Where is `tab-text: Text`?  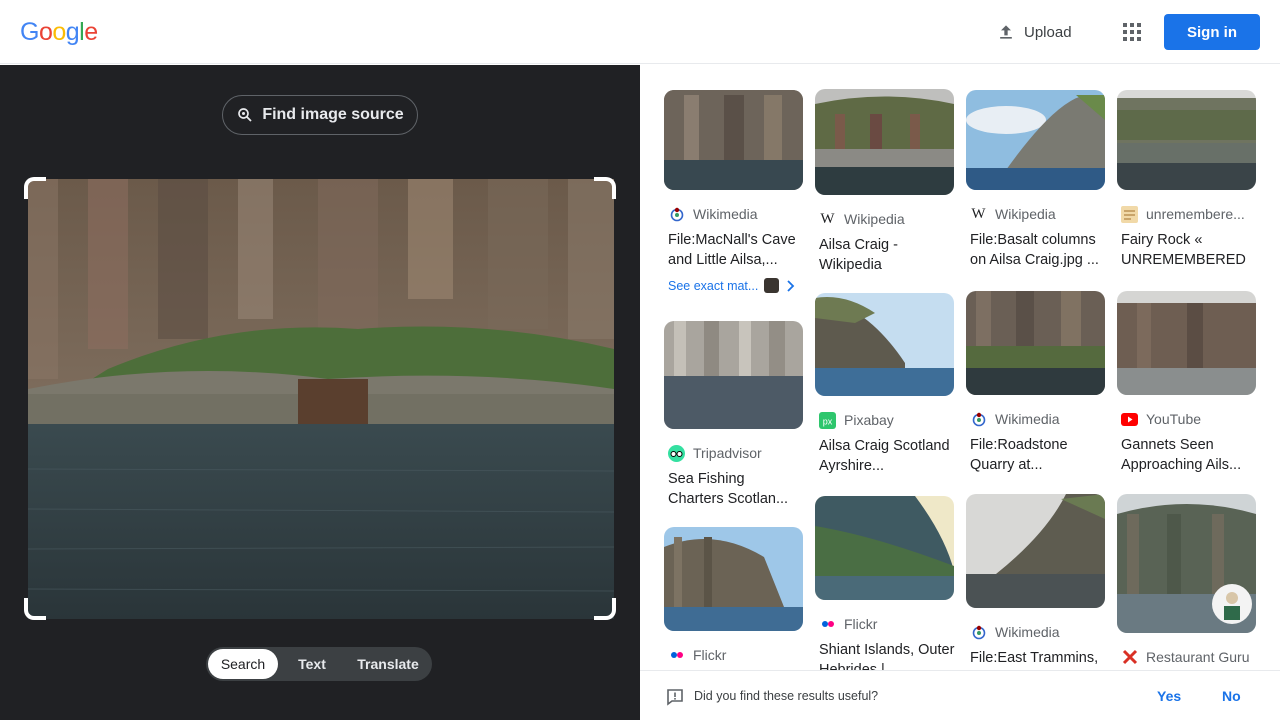 tab-text: Text is located at coordinates (312, 664).